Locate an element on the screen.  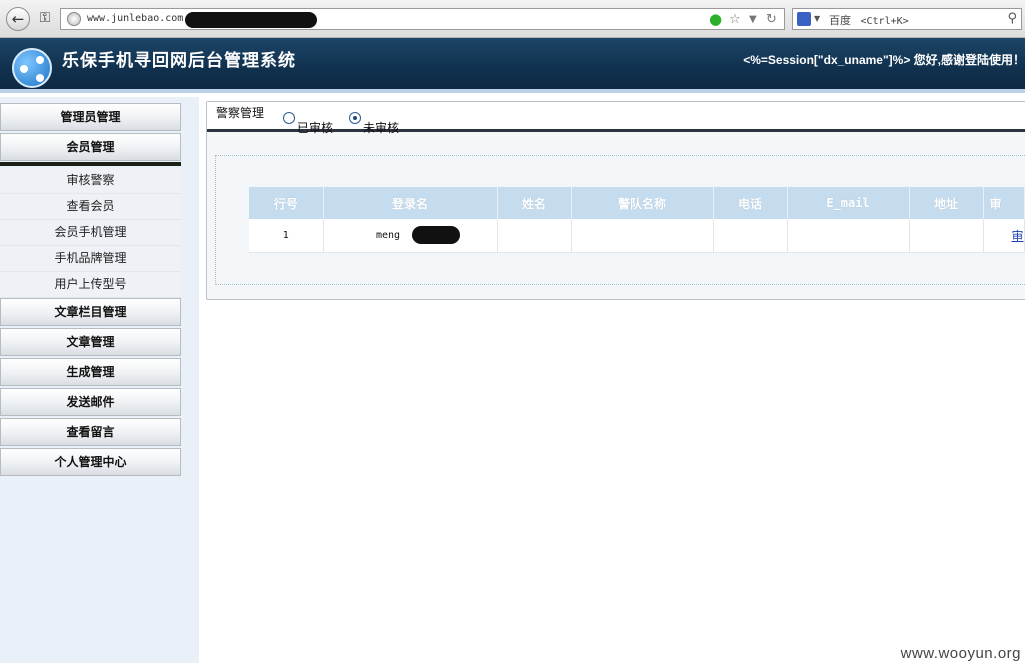
cell-login-text: meng is located at coordinates (388, 235).